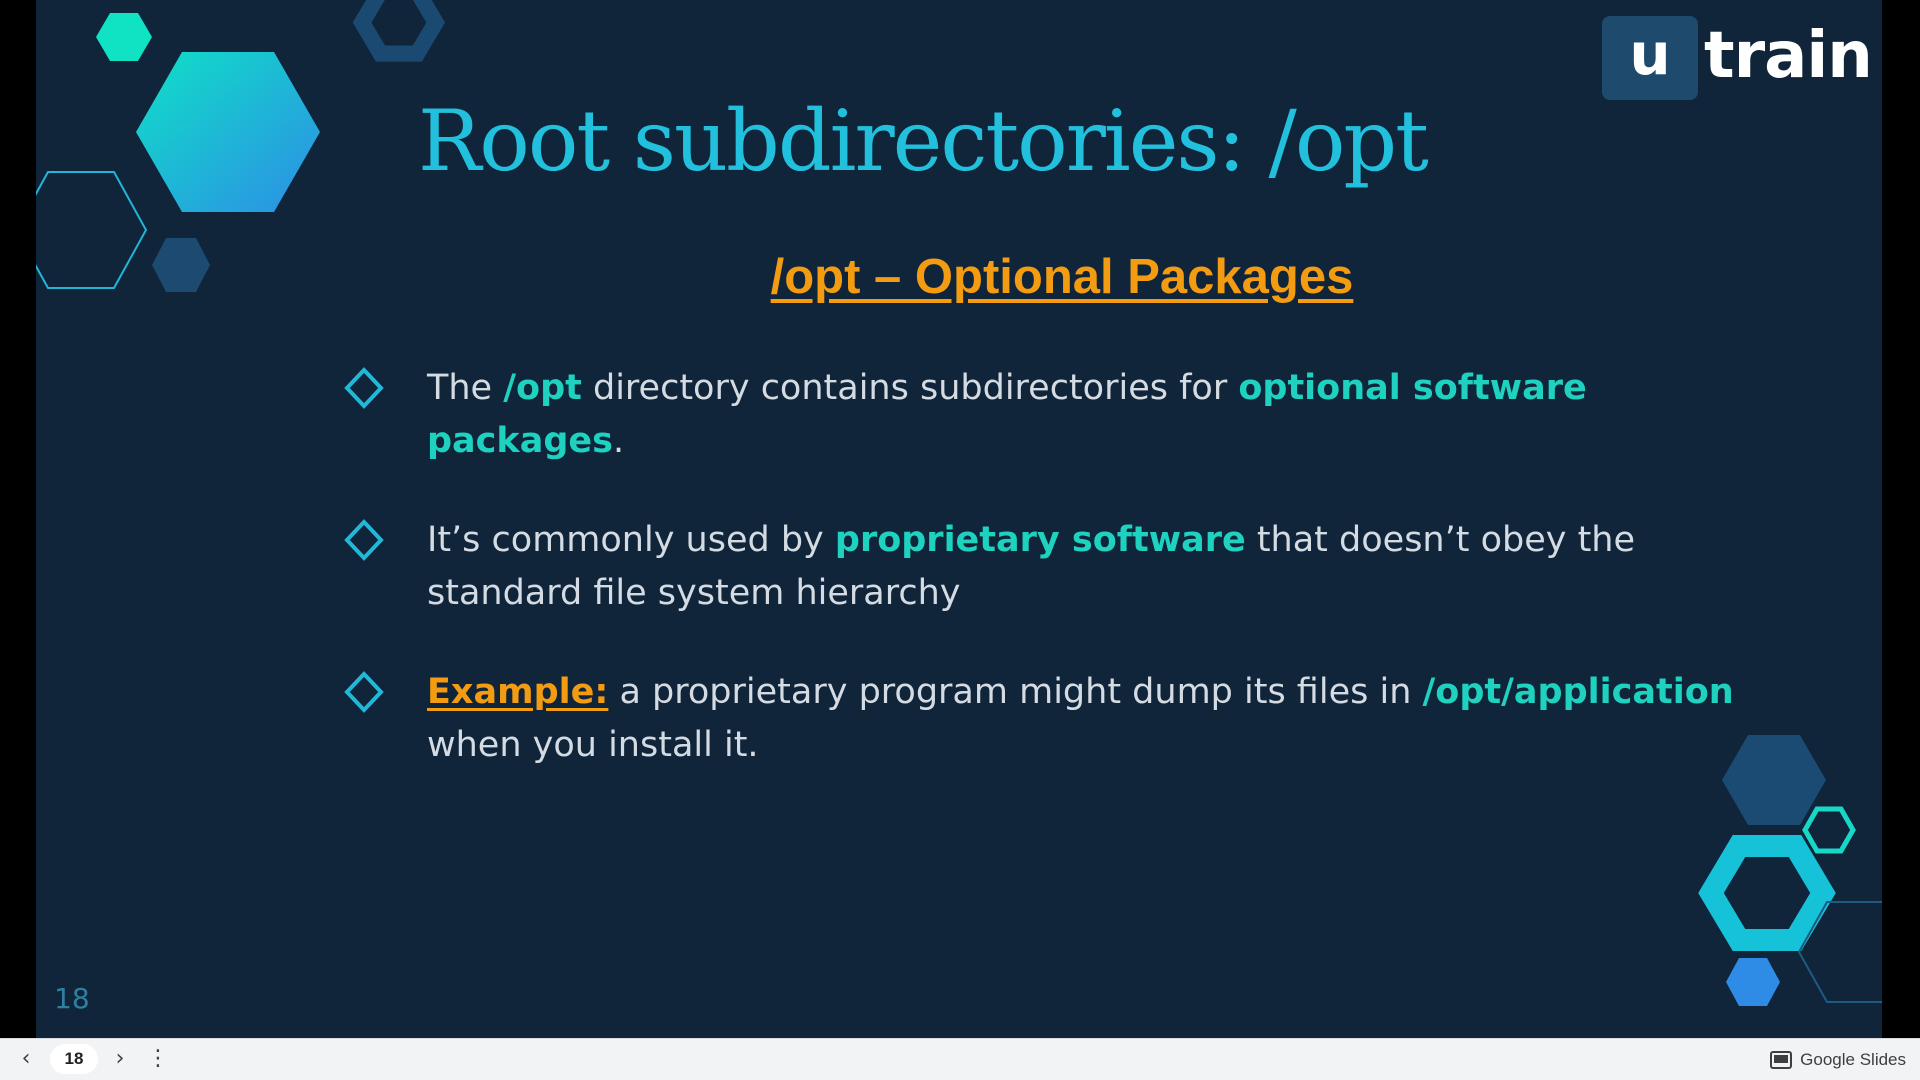  I want to click on presentation-toolbar: ‹ 18 › ⋮ Google Slides, so click(960, 1059).